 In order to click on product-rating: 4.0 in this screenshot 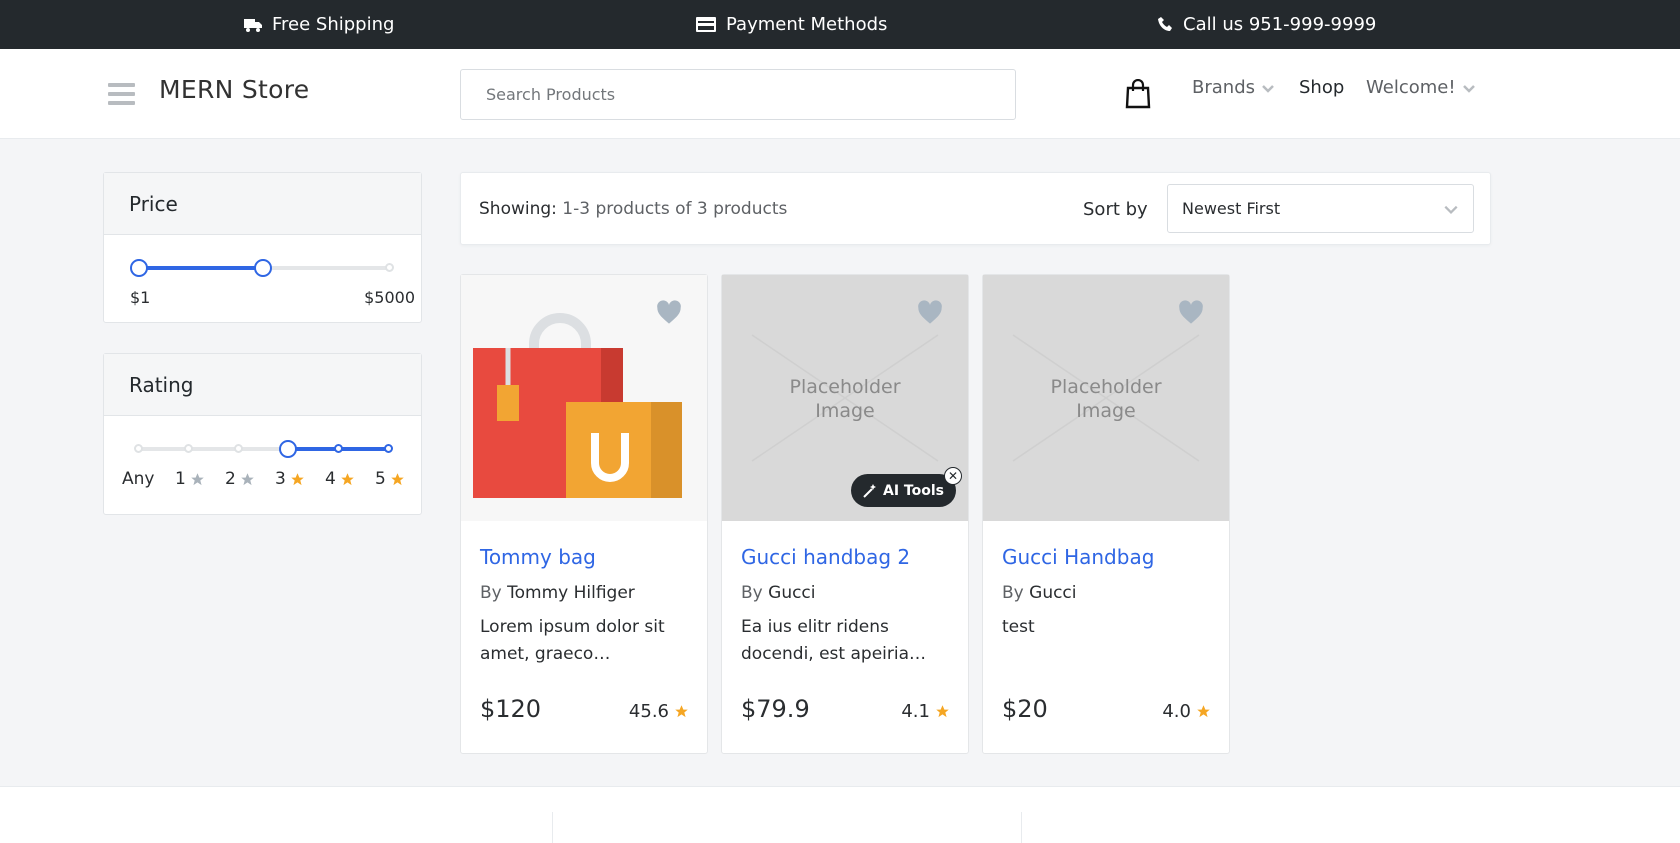, I will do `click(1186, 711)`.